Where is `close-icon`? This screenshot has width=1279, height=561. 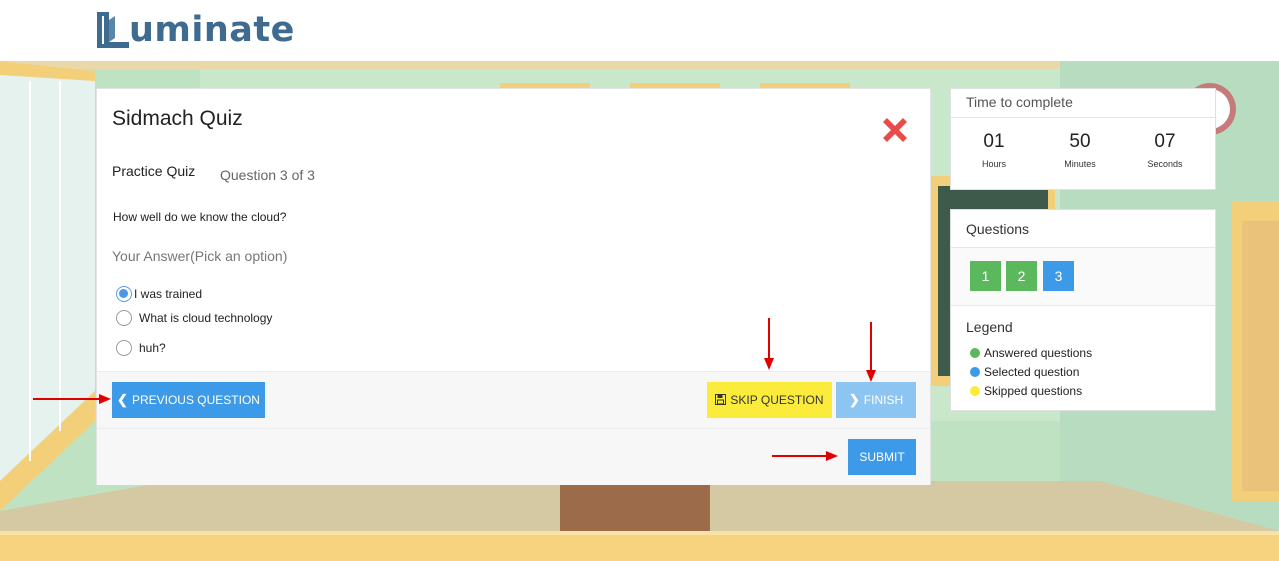 close-icon is located at coordinates (895, 130).